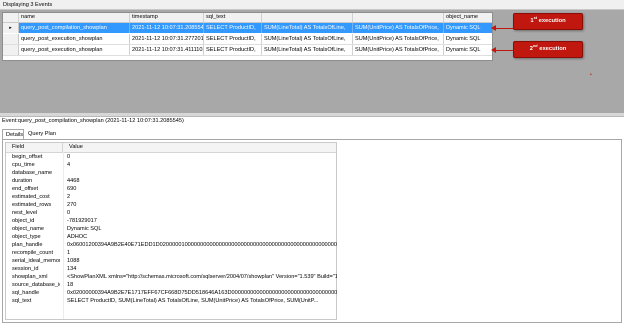 The image size is (624, 325). I want to click on detail-field: object_name, so click(28, 229).